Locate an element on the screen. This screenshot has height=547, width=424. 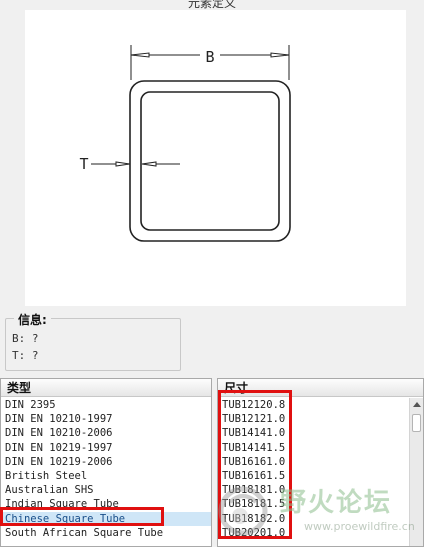
scroll-thumb is located at coordinates (416, 423).